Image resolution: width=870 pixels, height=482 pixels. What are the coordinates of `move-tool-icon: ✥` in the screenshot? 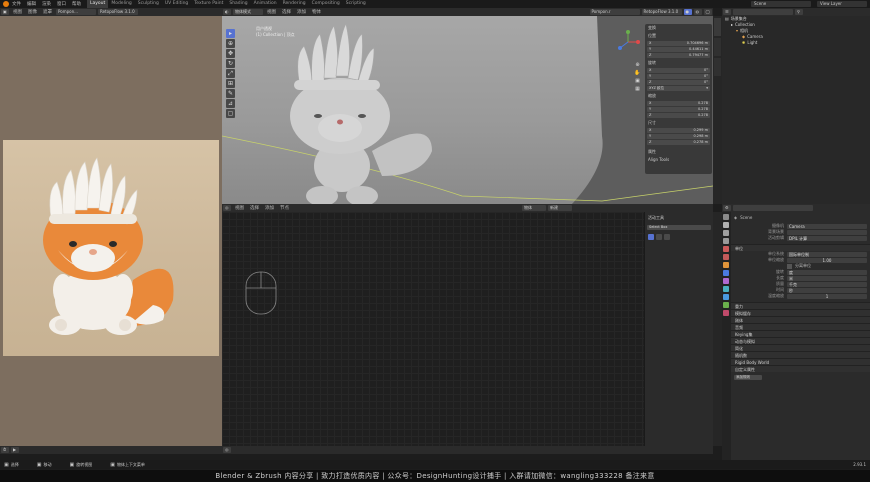 It's located at (230, 53).